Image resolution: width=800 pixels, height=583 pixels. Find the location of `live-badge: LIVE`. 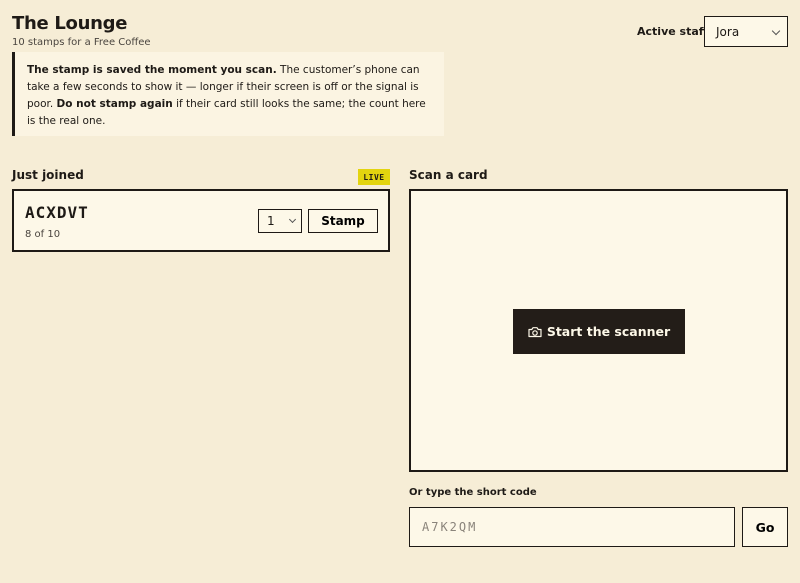

live-badge: LIVE is located at coordinates (374, 177).